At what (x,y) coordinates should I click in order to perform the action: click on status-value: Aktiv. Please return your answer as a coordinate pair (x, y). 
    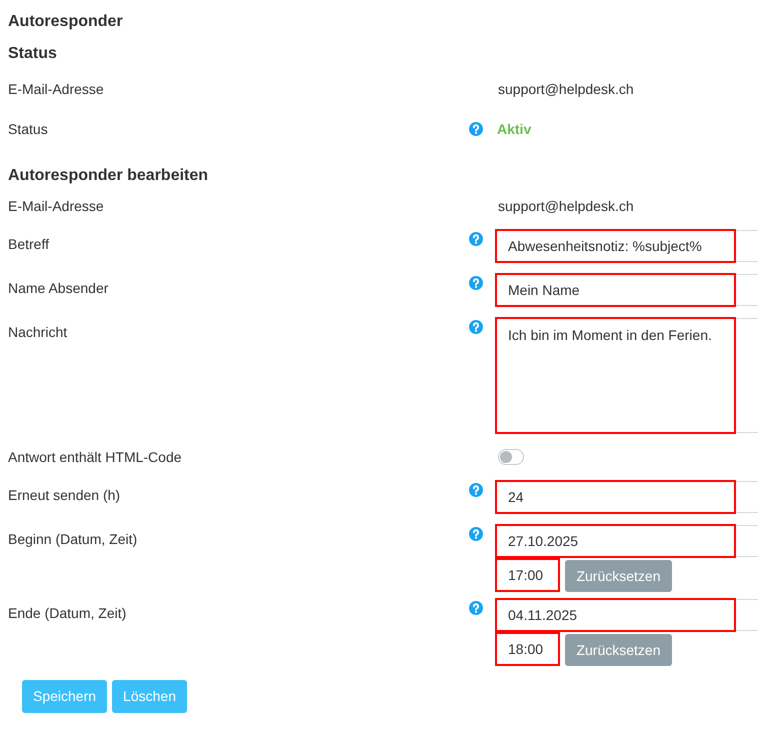
    Looking at the image, I should click on (514, 129).